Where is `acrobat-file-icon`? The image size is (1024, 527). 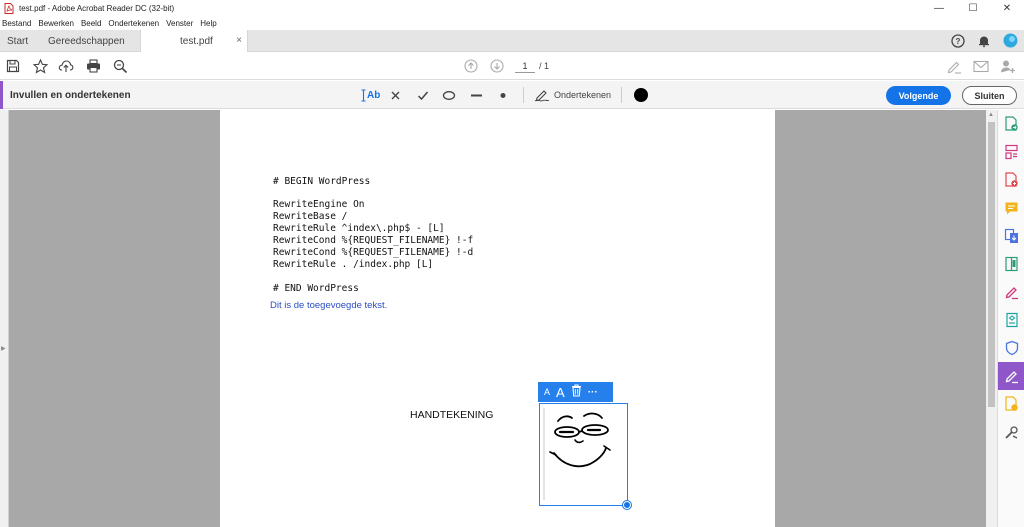
acrobat-file-icon is located at coordinates (9, 8).